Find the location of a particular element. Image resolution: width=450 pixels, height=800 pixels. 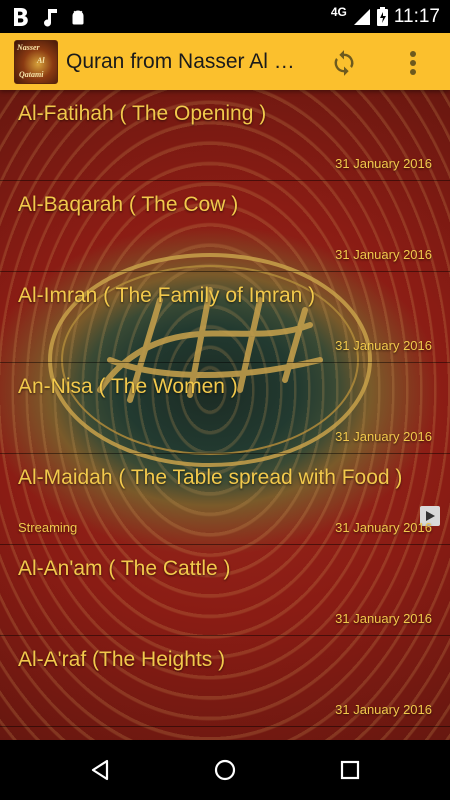

home-icon is located at coordinates (225, 770).